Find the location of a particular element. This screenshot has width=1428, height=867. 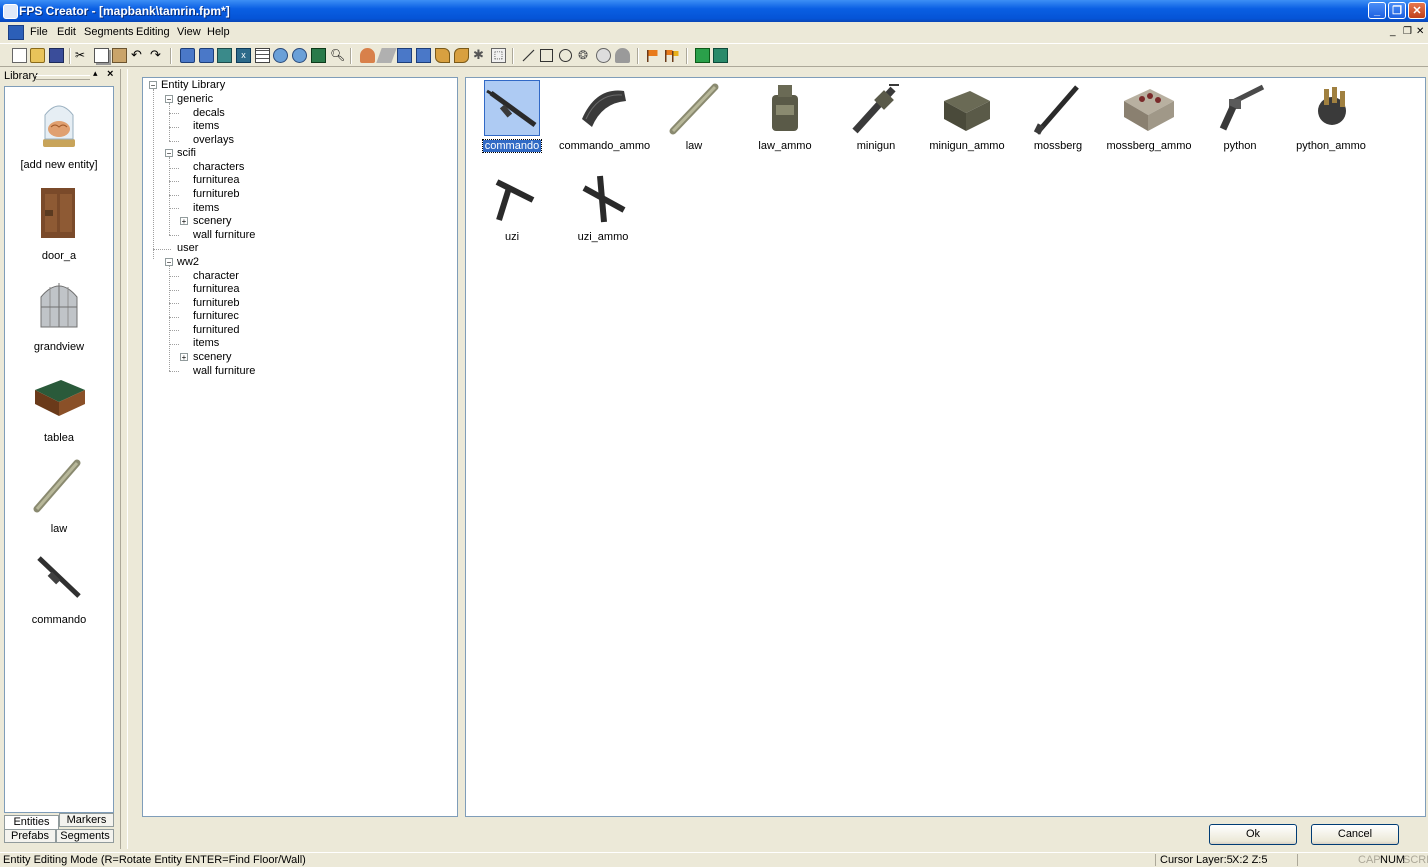

document-icon is located at coordinates (16, 32).